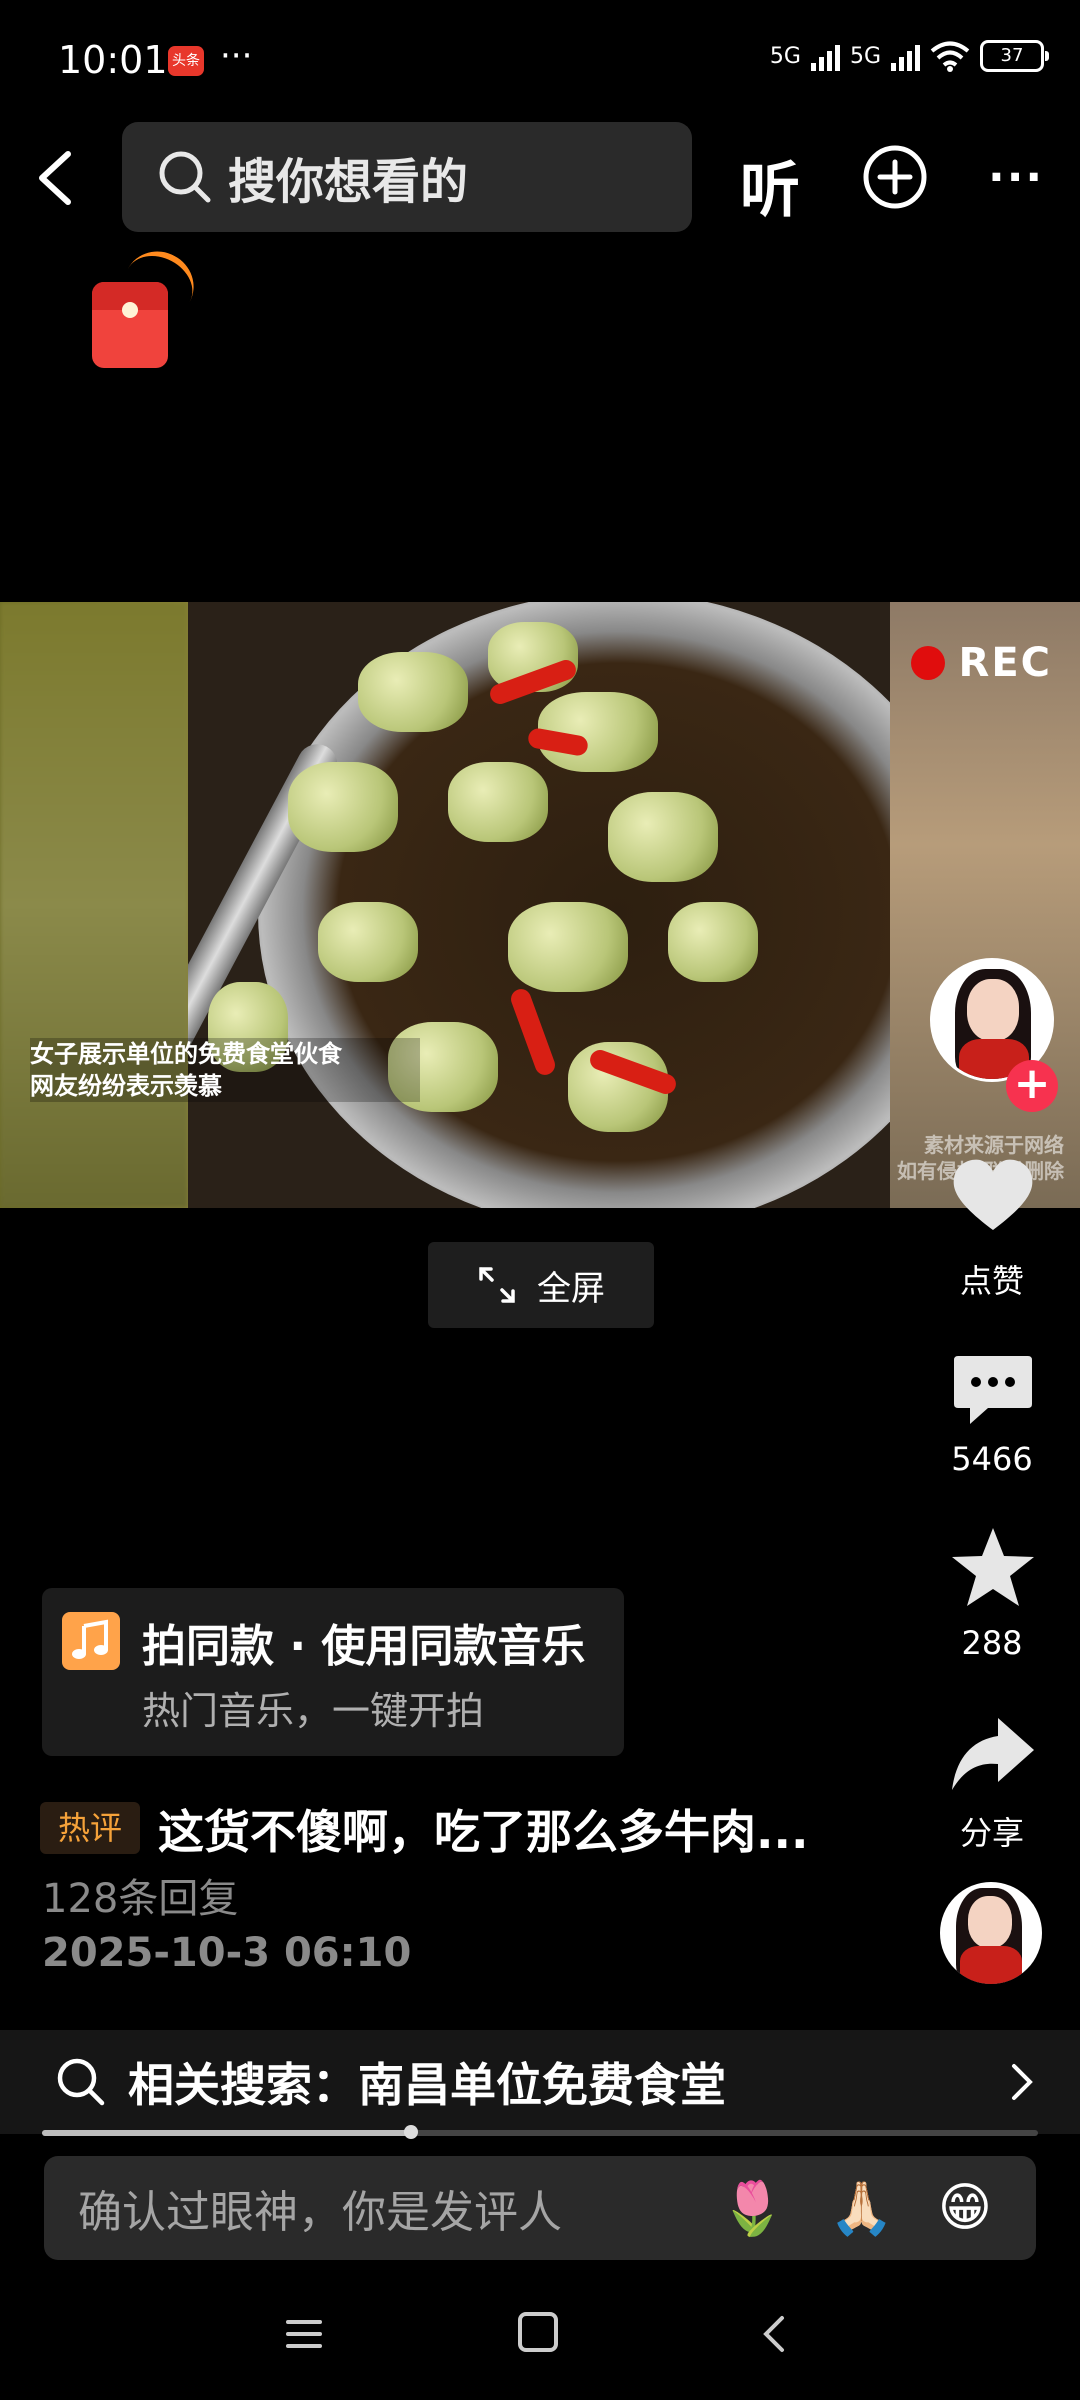 The height and width of the screenshot is (2400, 1080). What do you see at coordinates (770, 185) in the screenshot?
I see `listen-button: 听` at bounding box center [770, 185].